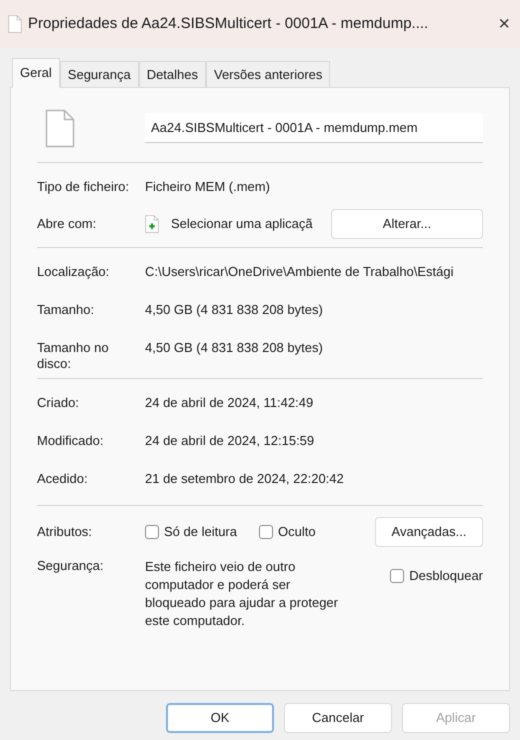 The image size is (520, 740). I want to click on field-value: 21 de setembro de 2024, 22:20:42, so click(244, 479).